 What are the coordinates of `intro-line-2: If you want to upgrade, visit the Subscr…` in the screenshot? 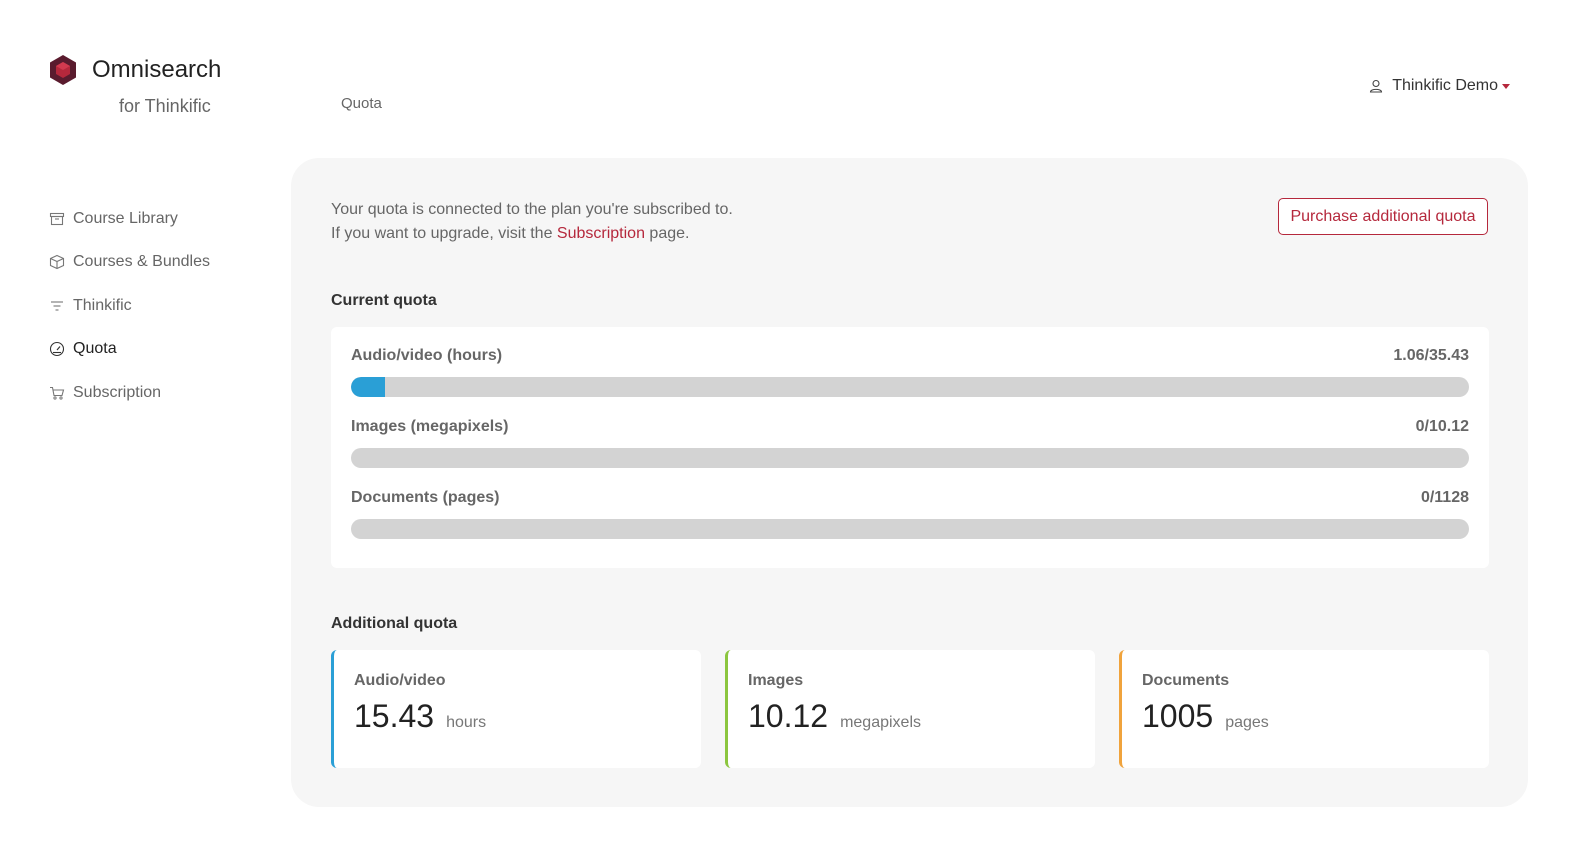 It's located at (532, 234).